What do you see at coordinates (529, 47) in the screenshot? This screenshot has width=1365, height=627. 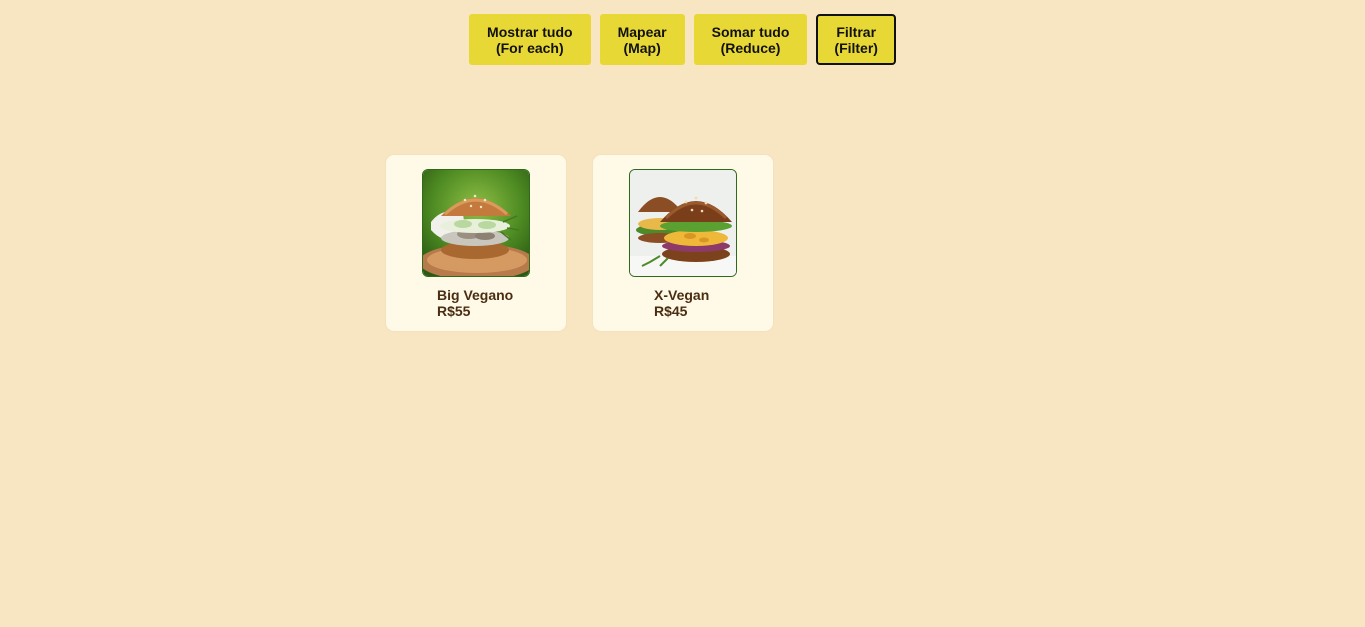 I see `show-all-button-sublabel: (For each)` at bounding box center [529, 47].